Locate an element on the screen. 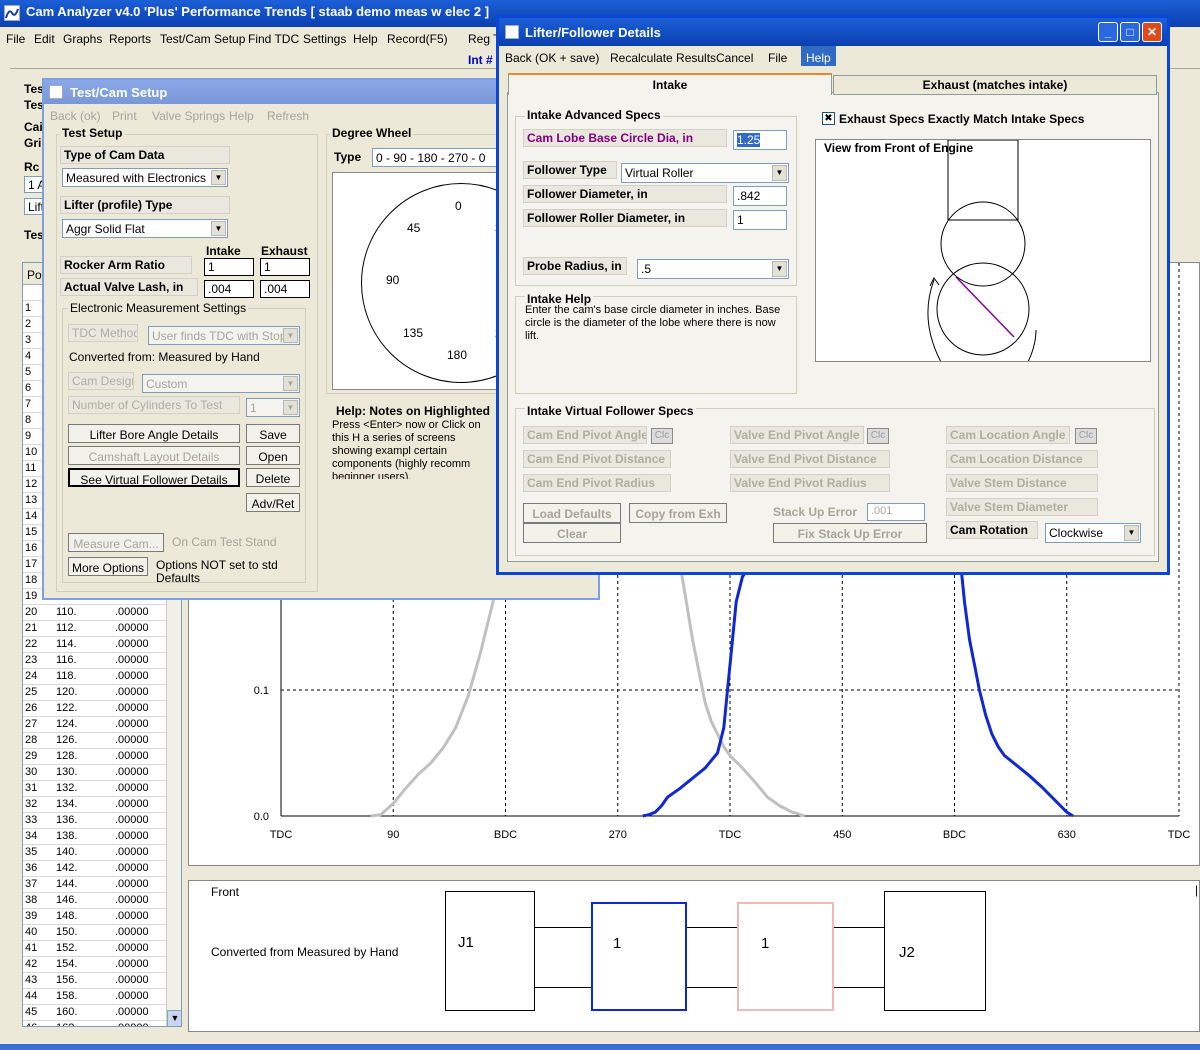  menu-graphs: Graphs is located at coordinates (82, 39).